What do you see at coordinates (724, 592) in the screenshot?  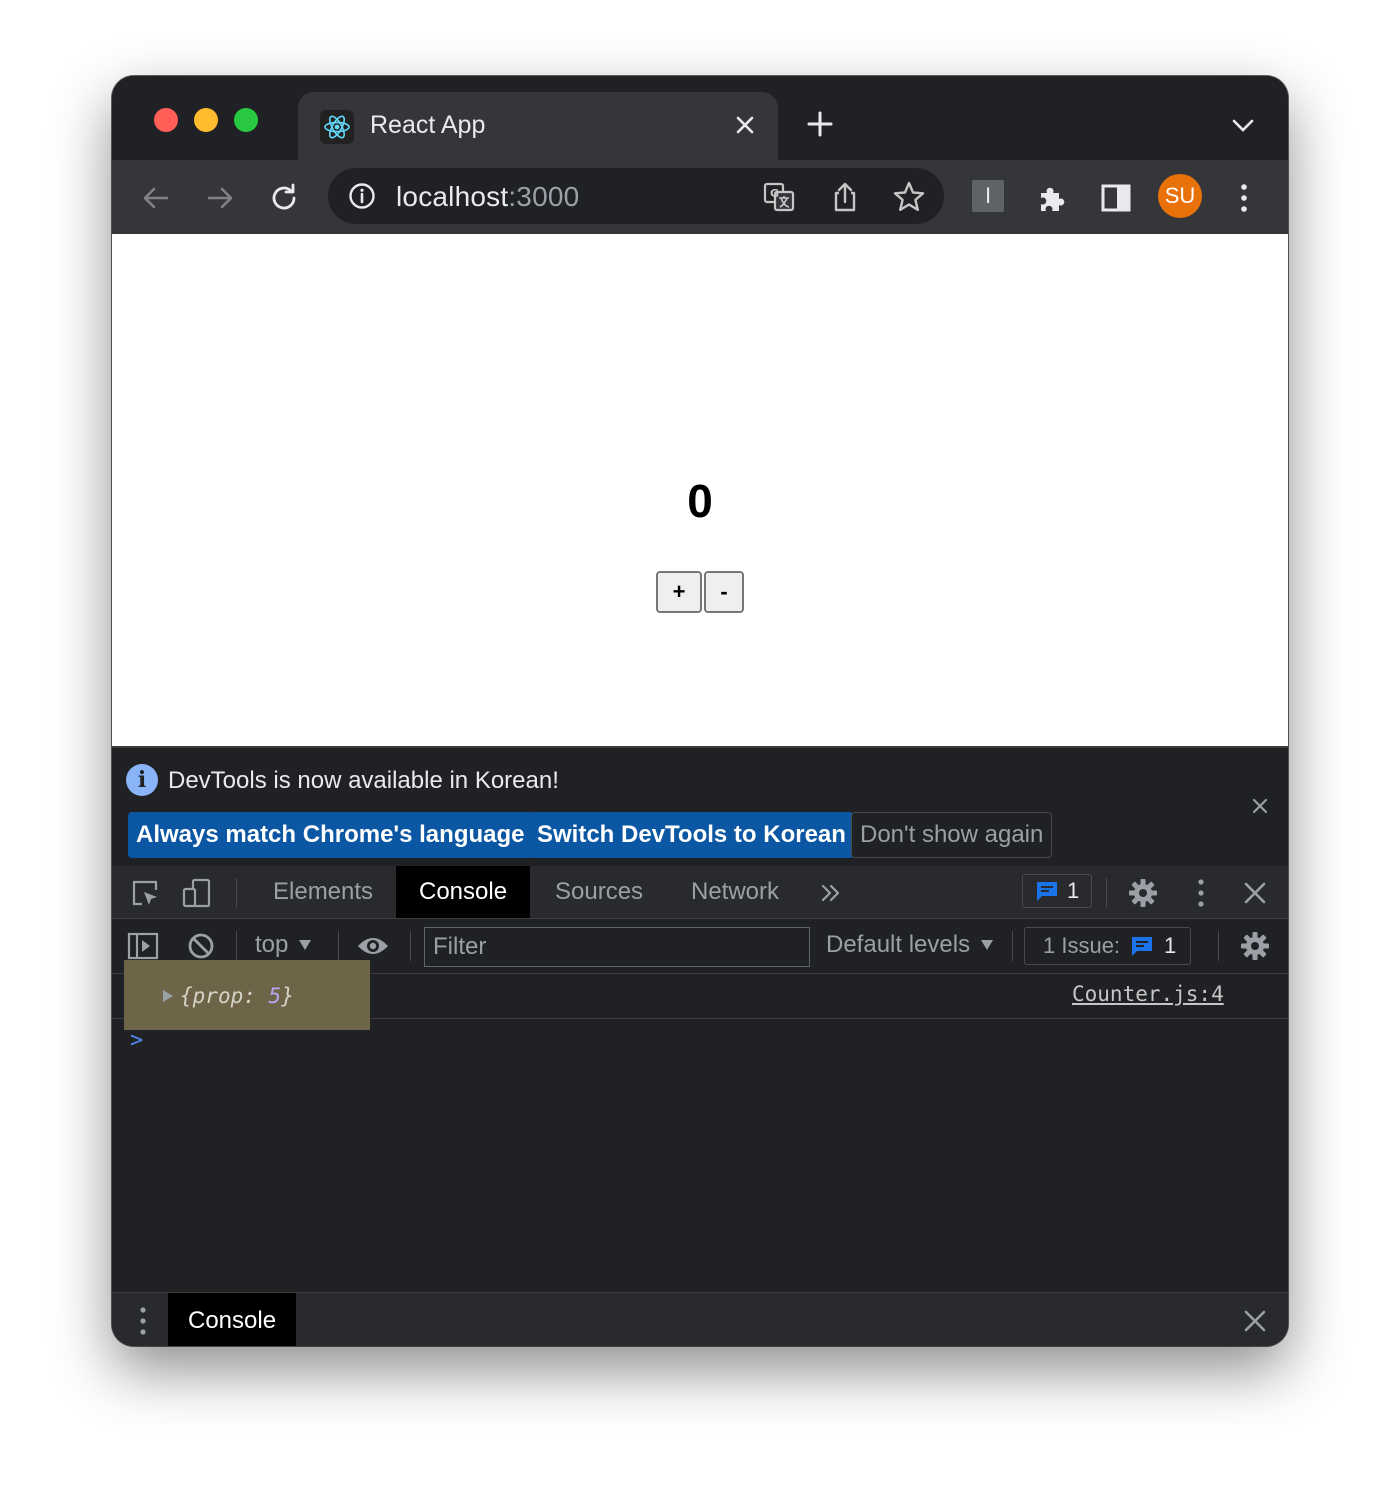 I see `decrement-button: -` at bounding box center [724, 592].